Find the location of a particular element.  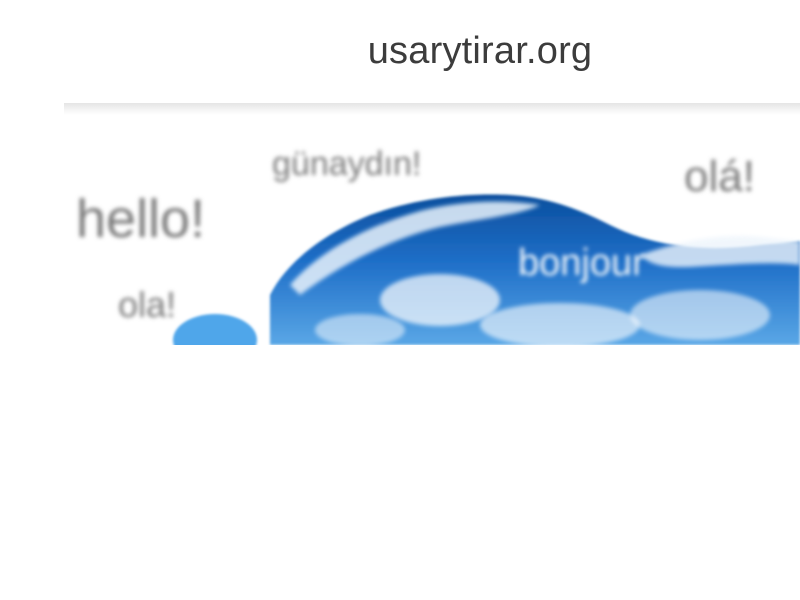

greeting-bonjour: bonjour is located at coordinates (581, 263).